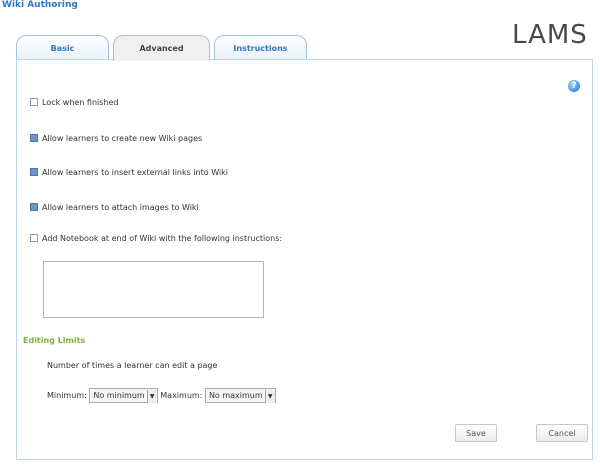 Image resolution: width=600 pixels, height=466 pixels. What do you see at coordinates (40, 5) in the screenshot?
I see `app-title: Wiki Authoring` at bounding box center [40, 5].